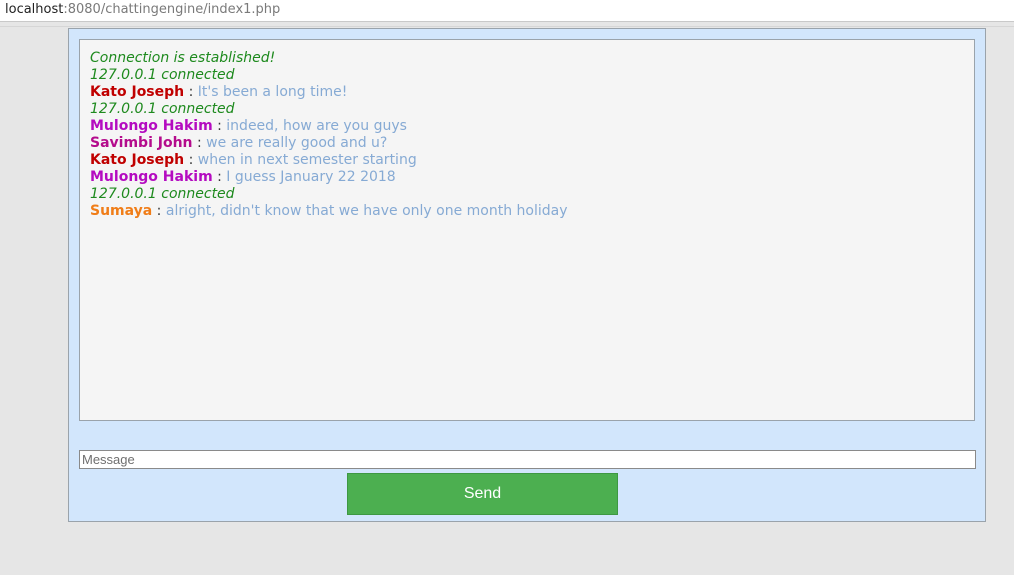 The height and width of the screenshot is (575, 1014). What do you see at coordinates (532, 126) in the screenshot?
I see `chat-message: Mulongo Hakim : indeed, how are you guys` at bounding box center [532, 126].